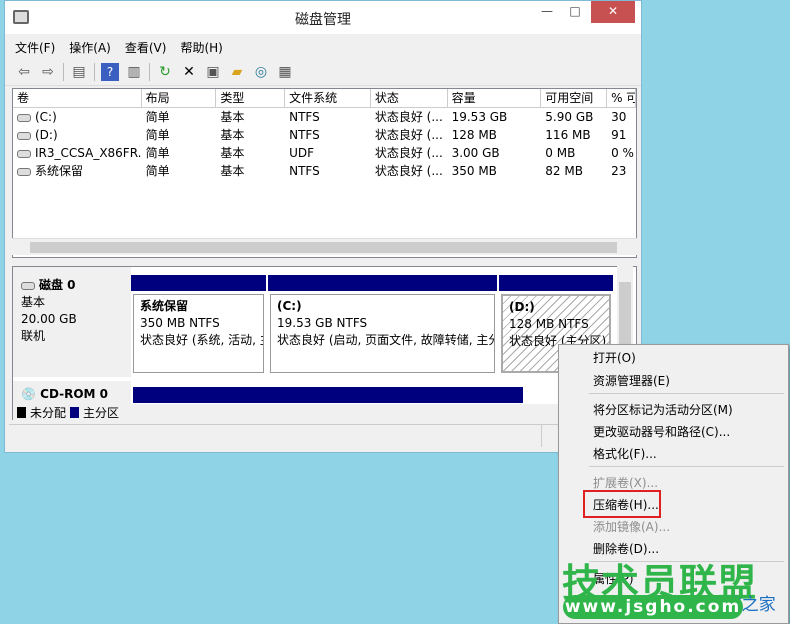 This screenshot has height=624, width=790. I want to click on partition-name: (C:), so click(289, 306).